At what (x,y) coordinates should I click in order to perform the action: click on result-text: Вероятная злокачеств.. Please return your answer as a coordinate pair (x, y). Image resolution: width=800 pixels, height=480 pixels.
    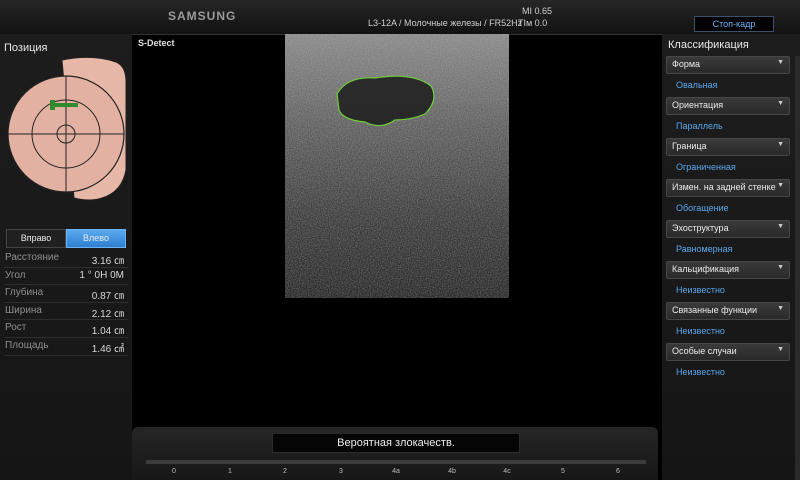
    Looking at the image, I should click on (396, 443).